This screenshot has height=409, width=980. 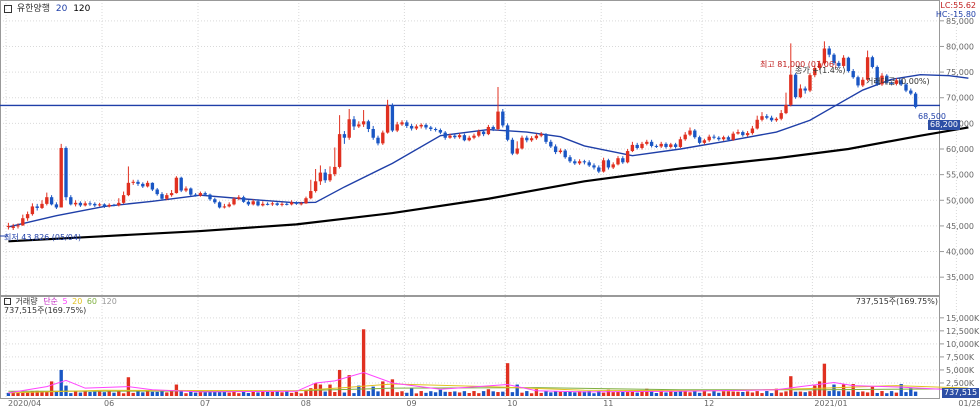 What do you see at coordinates (963, 331) in the screenshot?
I see `volume-tick-label: 12,500K` at bounding box center [963, 331].